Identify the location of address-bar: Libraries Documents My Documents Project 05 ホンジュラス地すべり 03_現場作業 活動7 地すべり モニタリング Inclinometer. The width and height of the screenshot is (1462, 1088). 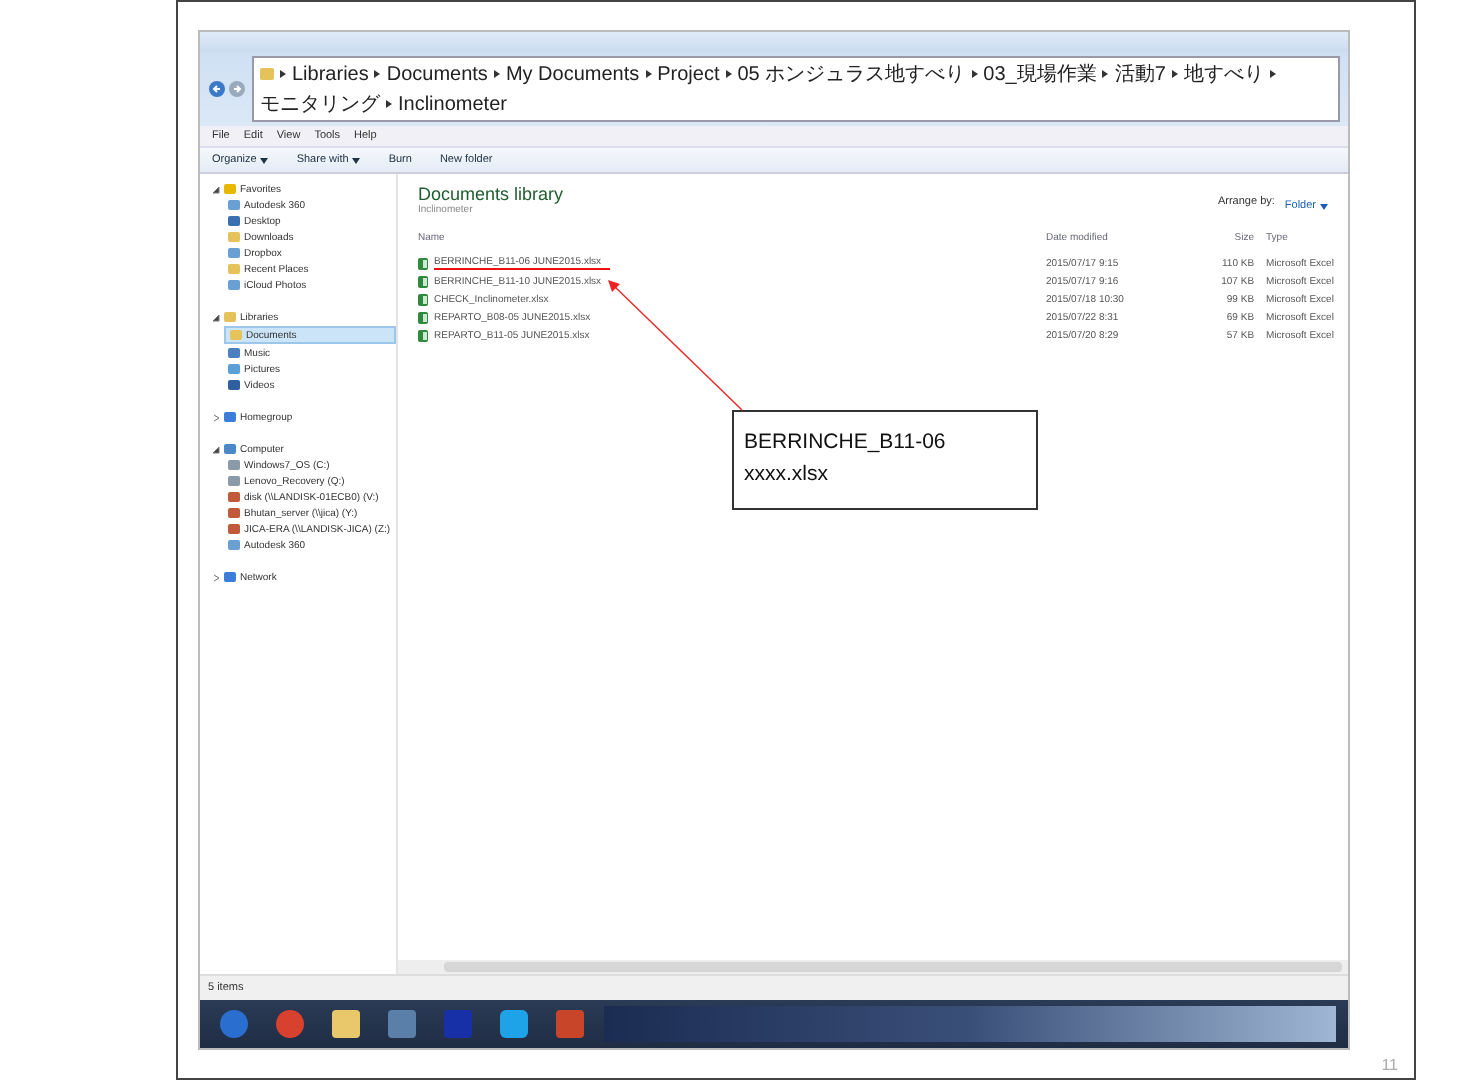
(796, 89).